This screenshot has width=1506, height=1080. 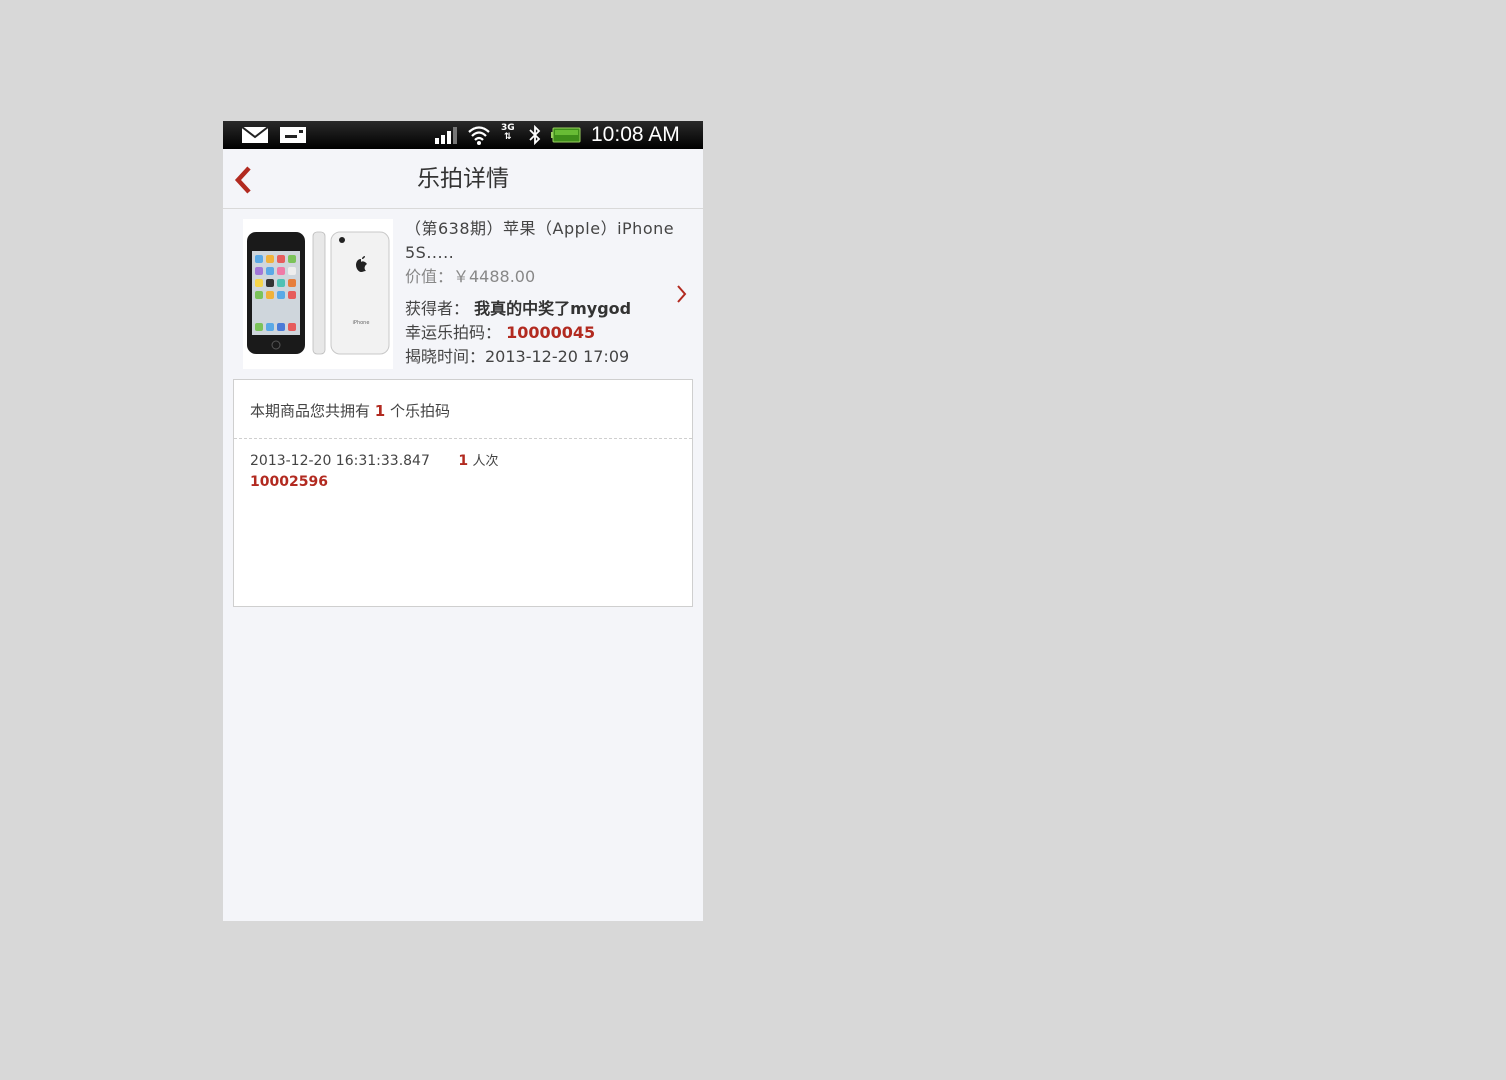 What do you see at coordinates (479, 135) in the screenshot?
I see `wifi-icon` at bounding box center [479, 135].